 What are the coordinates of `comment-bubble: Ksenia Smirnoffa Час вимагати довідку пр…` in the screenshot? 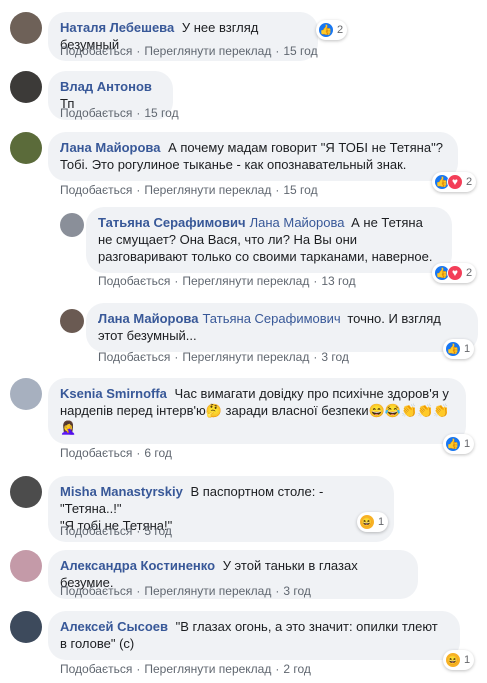 It's located at (257, 411).